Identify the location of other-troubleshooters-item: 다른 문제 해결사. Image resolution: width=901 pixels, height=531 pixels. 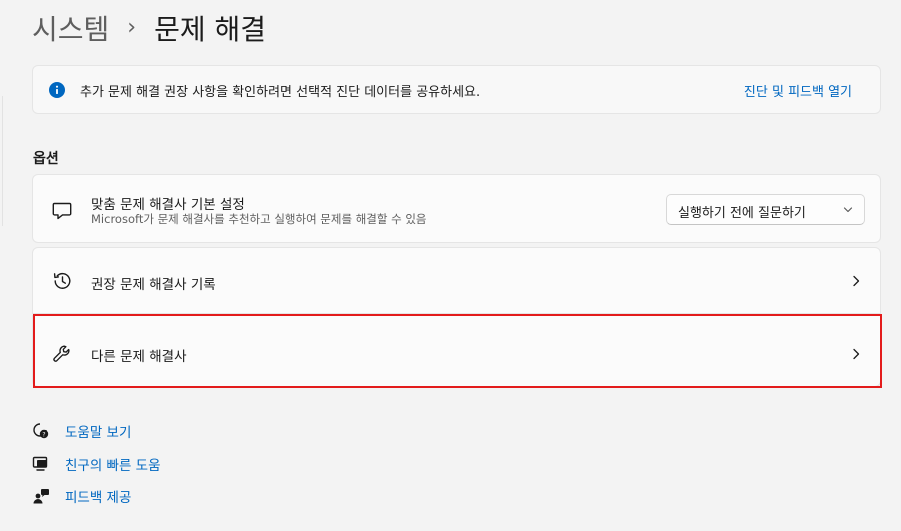
(456, 351).